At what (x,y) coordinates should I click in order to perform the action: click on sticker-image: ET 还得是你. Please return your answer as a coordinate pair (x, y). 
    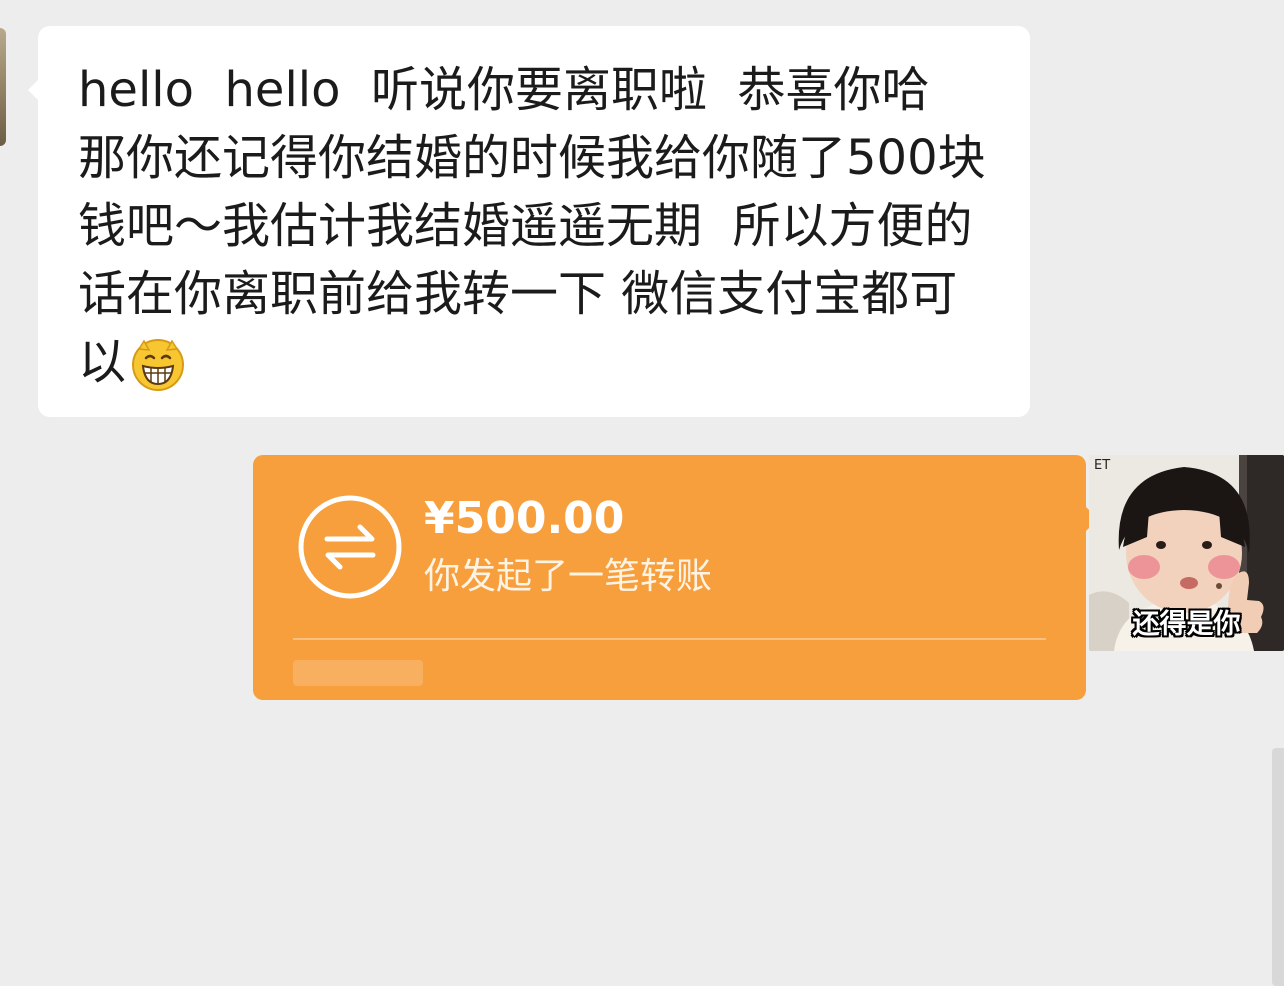
    Looking at the image, I should click on (1186, 553).